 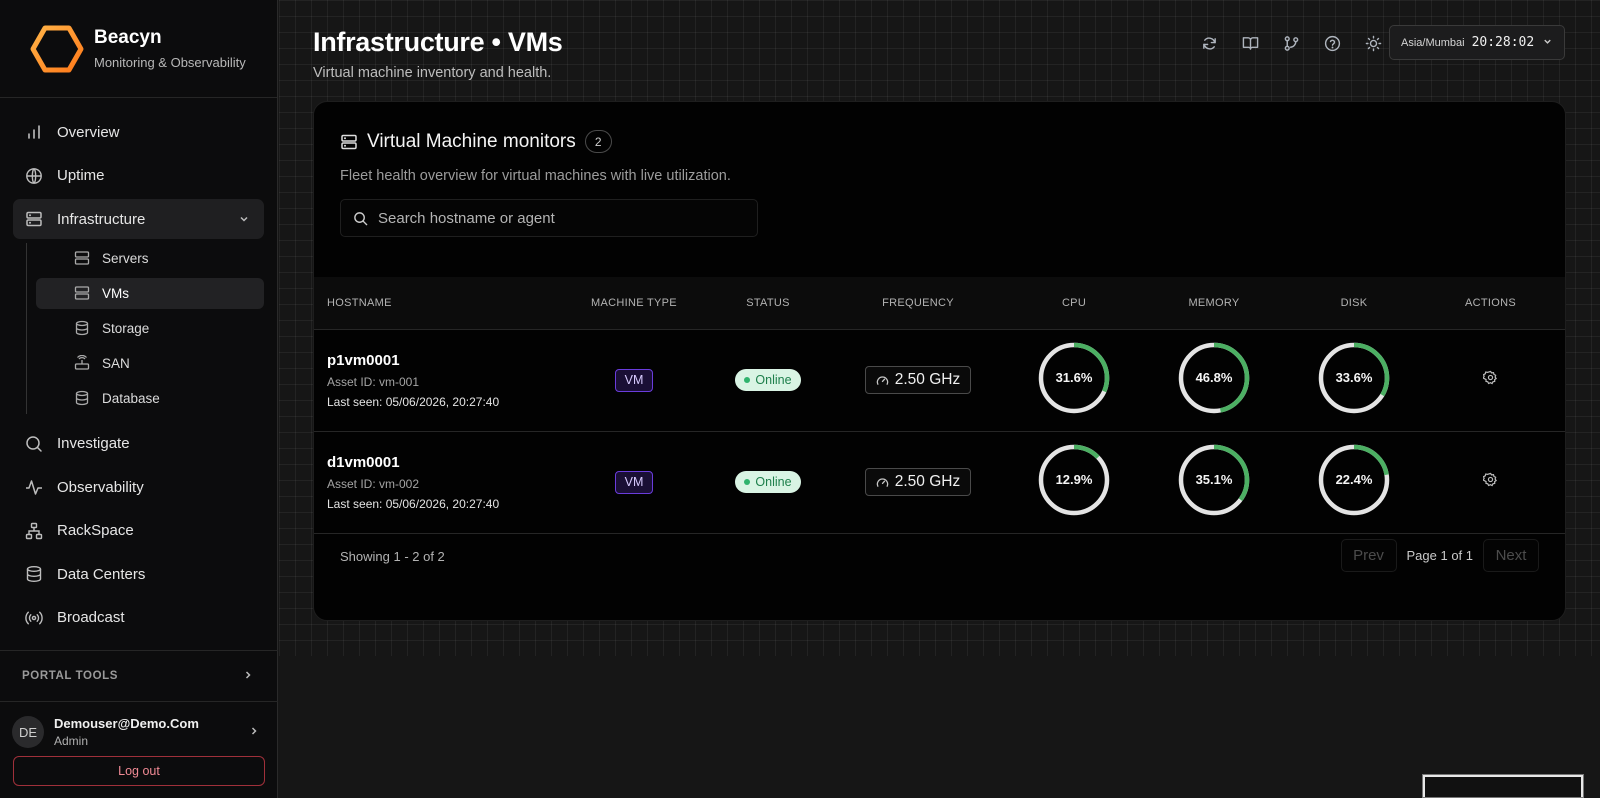 I want to click on col-memory: MEMORY, so click(x=1214, y=303).